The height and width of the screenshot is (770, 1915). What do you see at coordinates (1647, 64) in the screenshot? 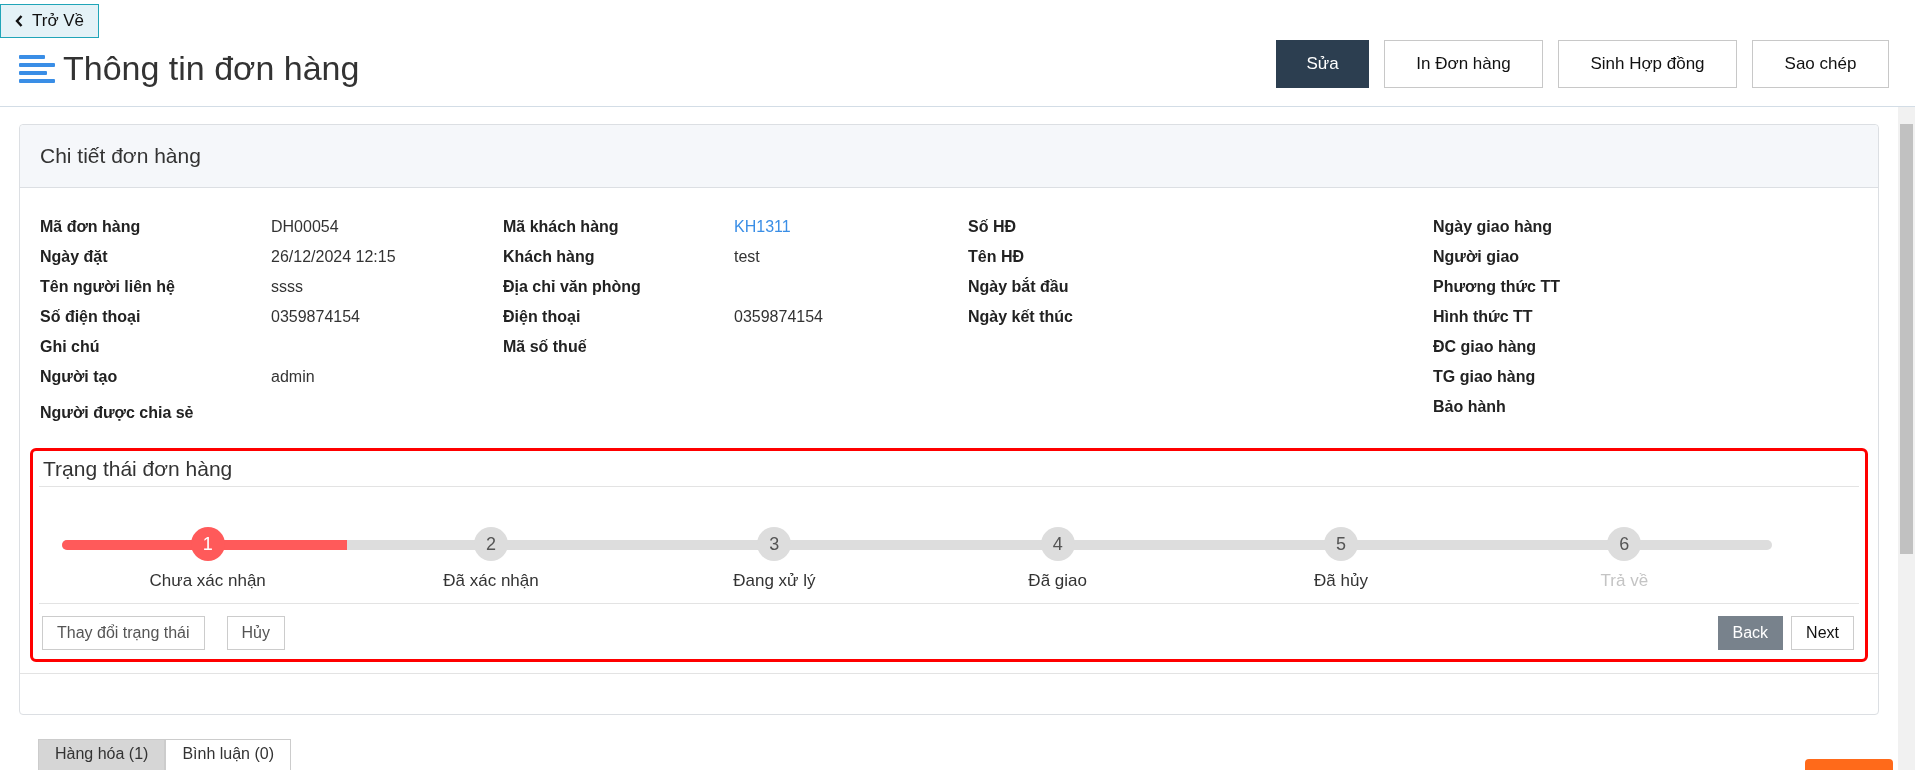
I see `action-button: Sinh Hợp đồng` at bounding box center [1647, 64].